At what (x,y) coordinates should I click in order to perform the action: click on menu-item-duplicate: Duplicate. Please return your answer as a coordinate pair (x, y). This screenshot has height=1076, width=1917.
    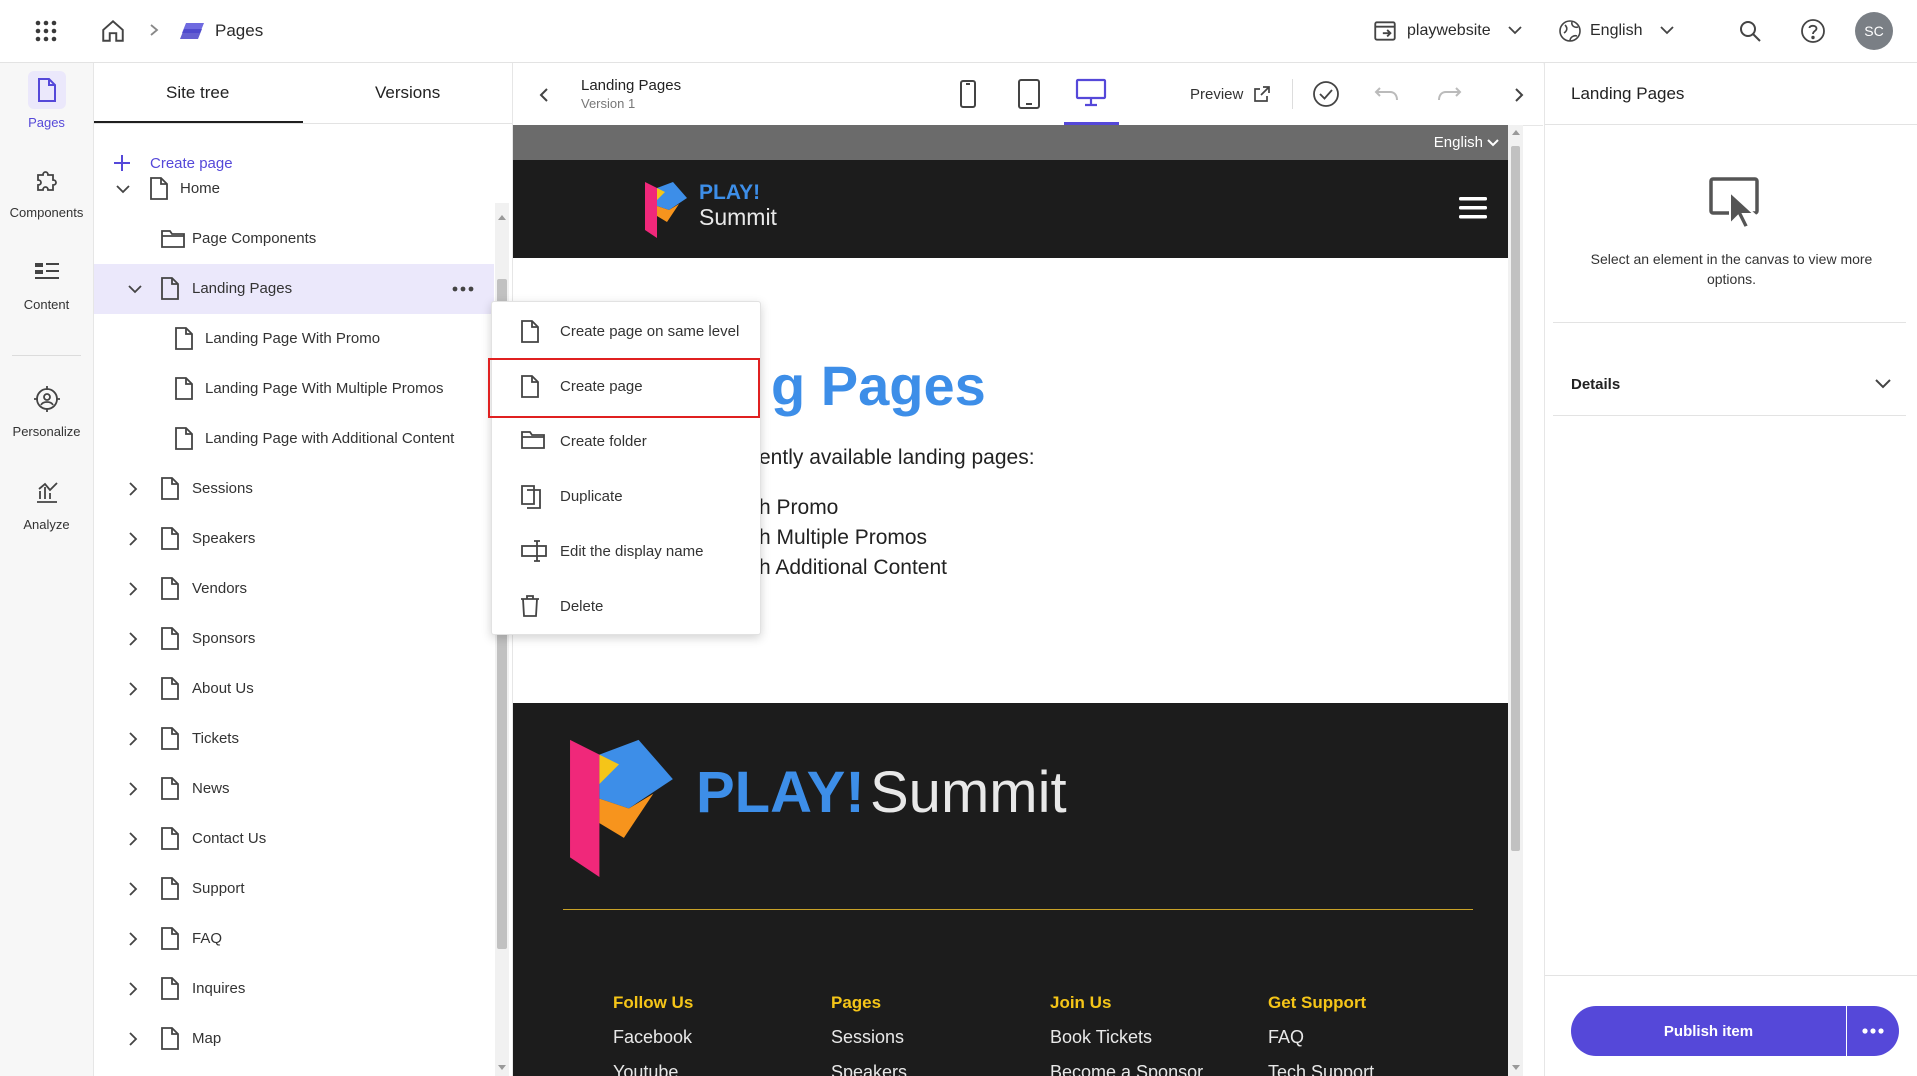
    Looking at the image, I should click on (626, 499).